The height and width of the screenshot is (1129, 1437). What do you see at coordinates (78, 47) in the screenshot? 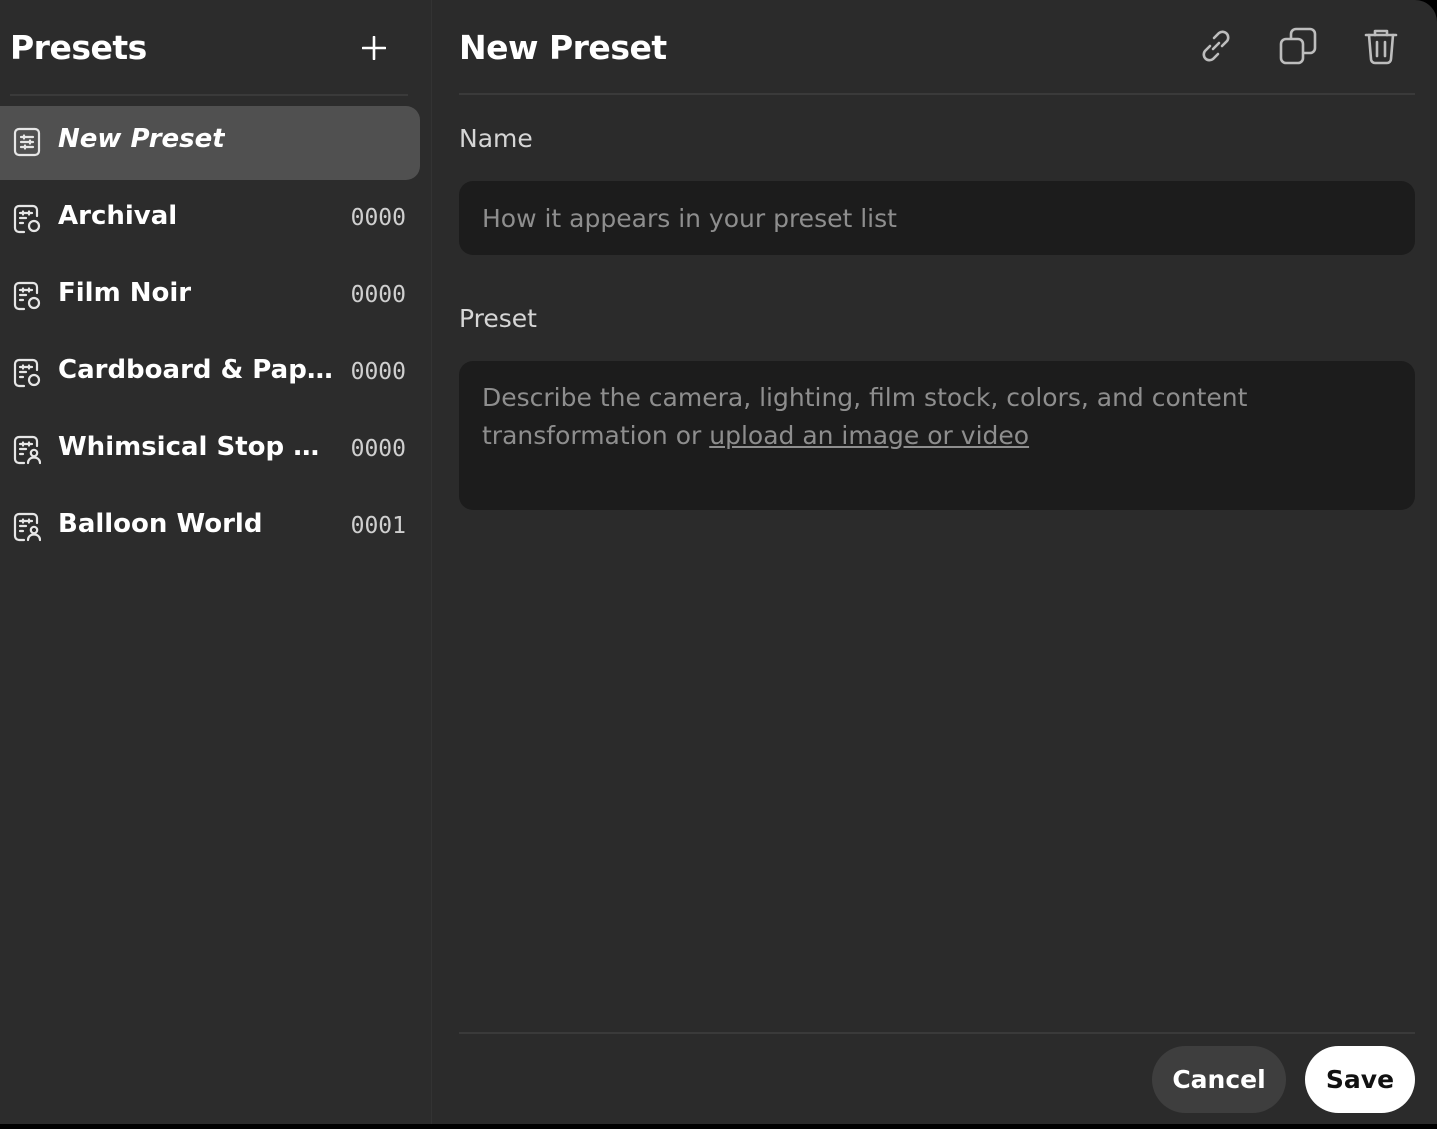
I see `sidebar-title: Presets` at bounding box center [78, 47].